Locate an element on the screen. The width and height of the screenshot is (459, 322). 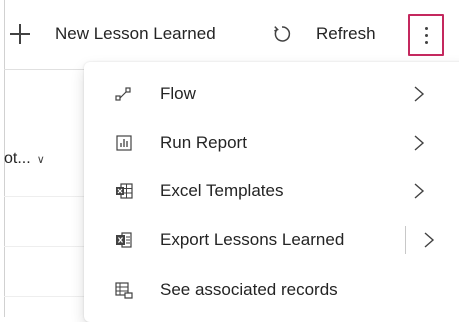
menu-item-excel-templates: Excel Templates is located at coordinates (271, 191).